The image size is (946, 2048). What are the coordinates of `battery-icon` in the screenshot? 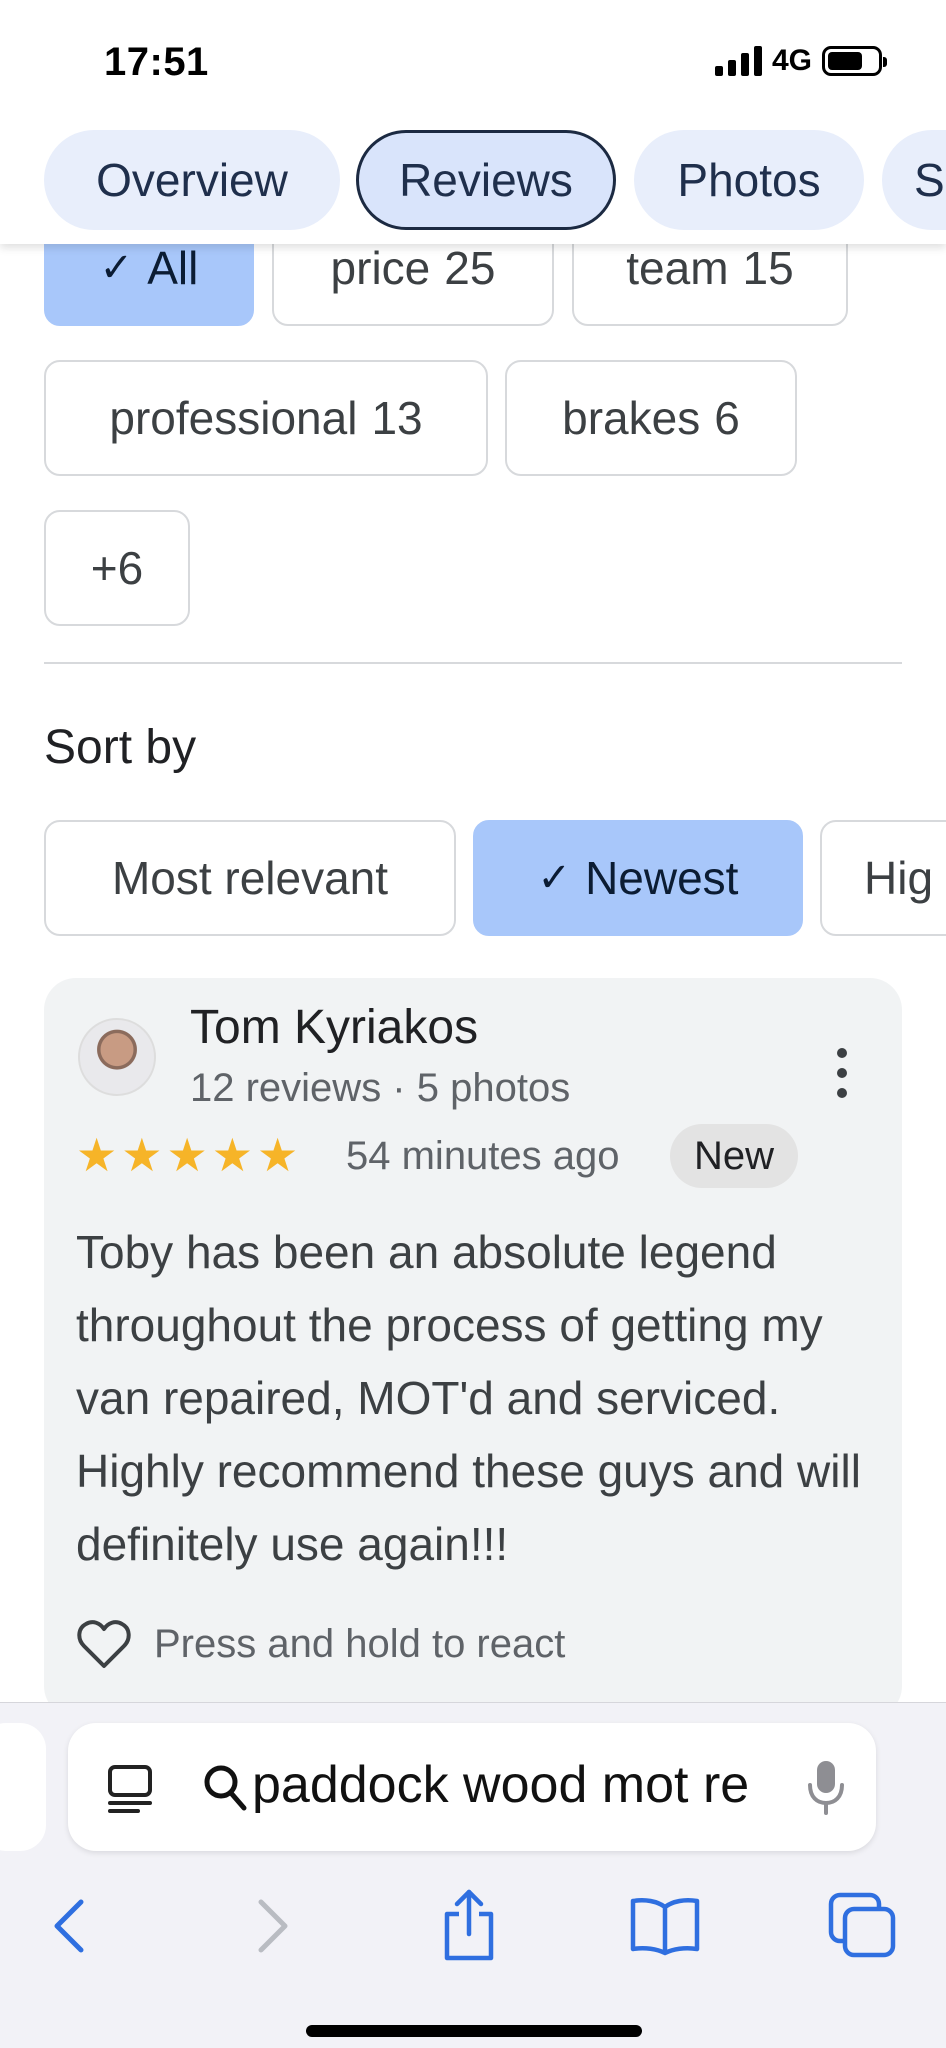 It's located at (854, 61).